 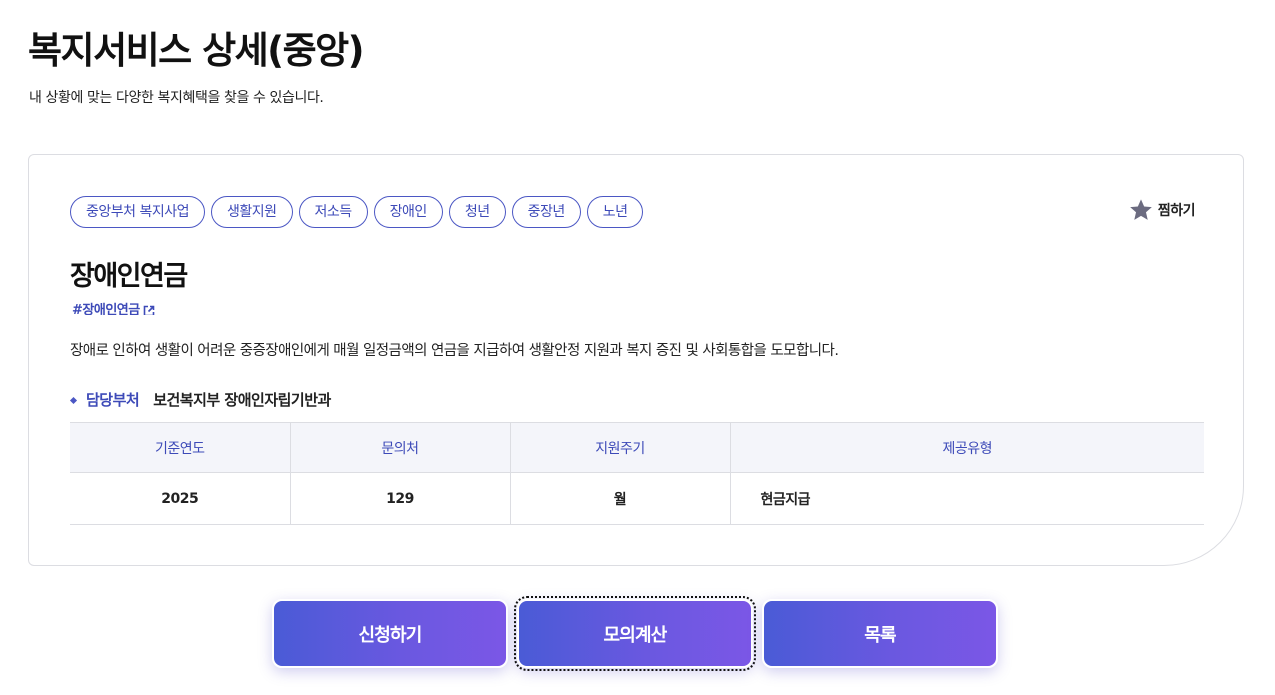 What do you see at coordinates (477, 212) in the screenshot?
I see `tag-youth: 청년` at bounding box center [477, 212].